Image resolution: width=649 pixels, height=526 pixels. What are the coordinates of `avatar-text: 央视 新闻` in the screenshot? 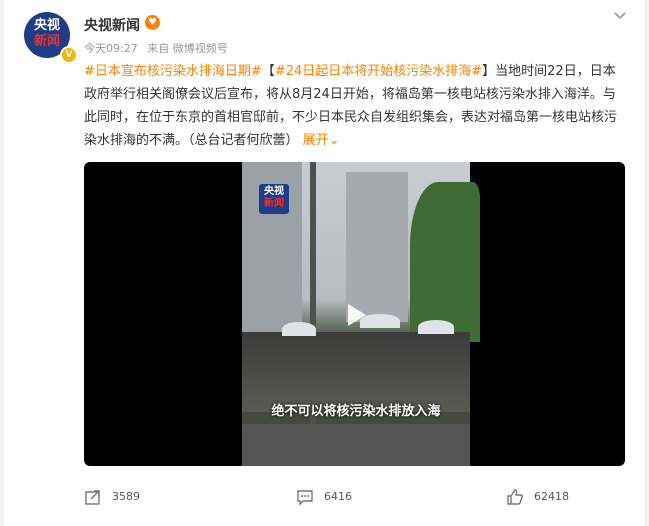 It's located at (47, 34).